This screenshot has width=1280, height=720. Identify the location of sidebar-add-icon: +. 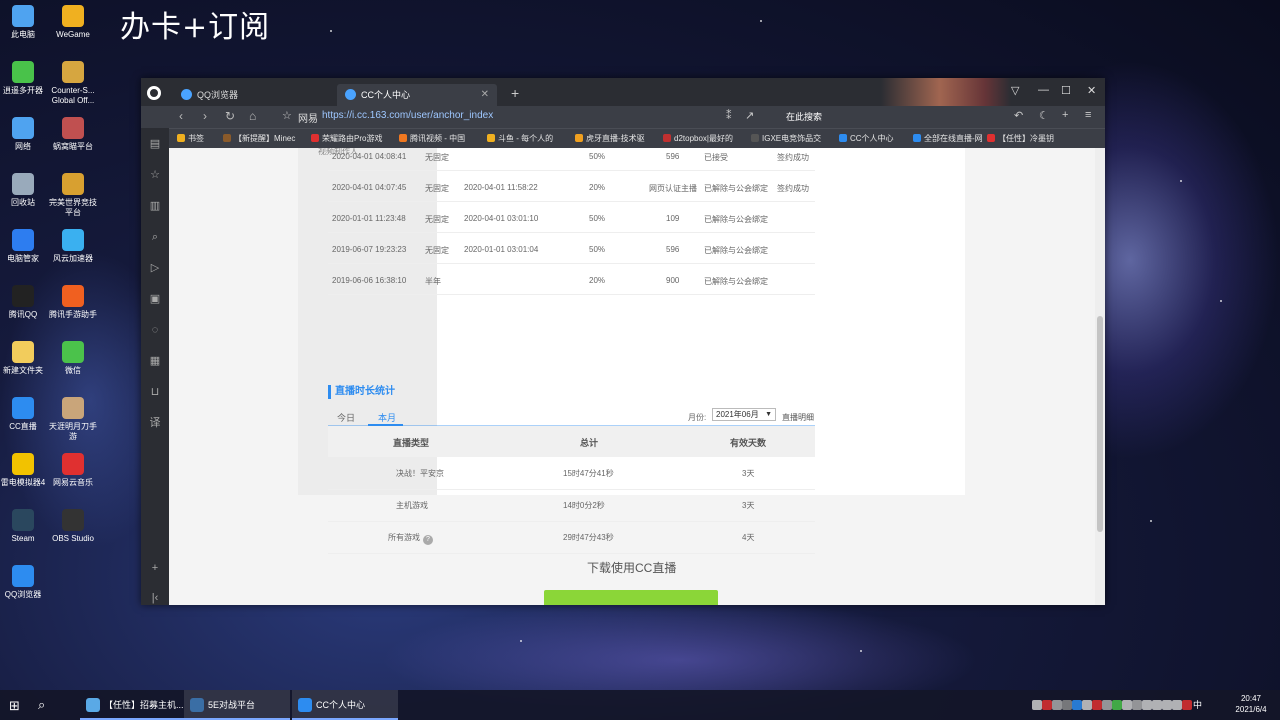
(155, 568).